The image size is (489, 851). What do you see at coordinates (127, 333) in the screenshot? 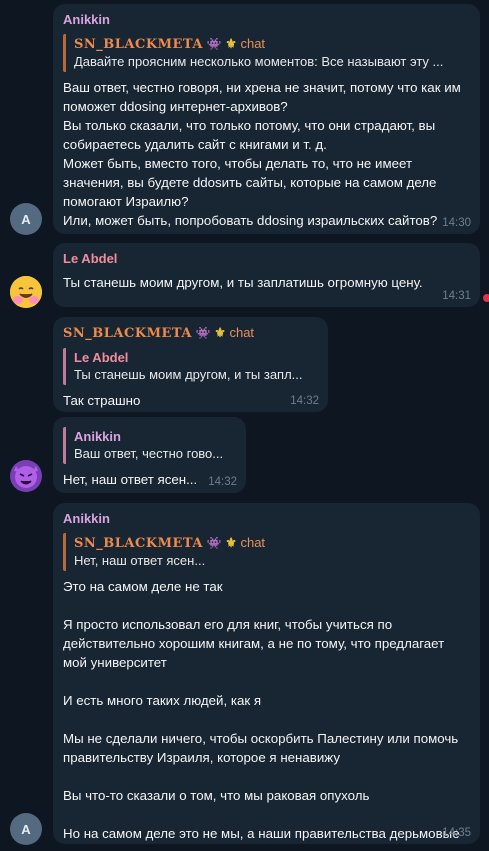
I see `sender-name-text: SN_BLACKMETA` at bounding box center [127, 333].